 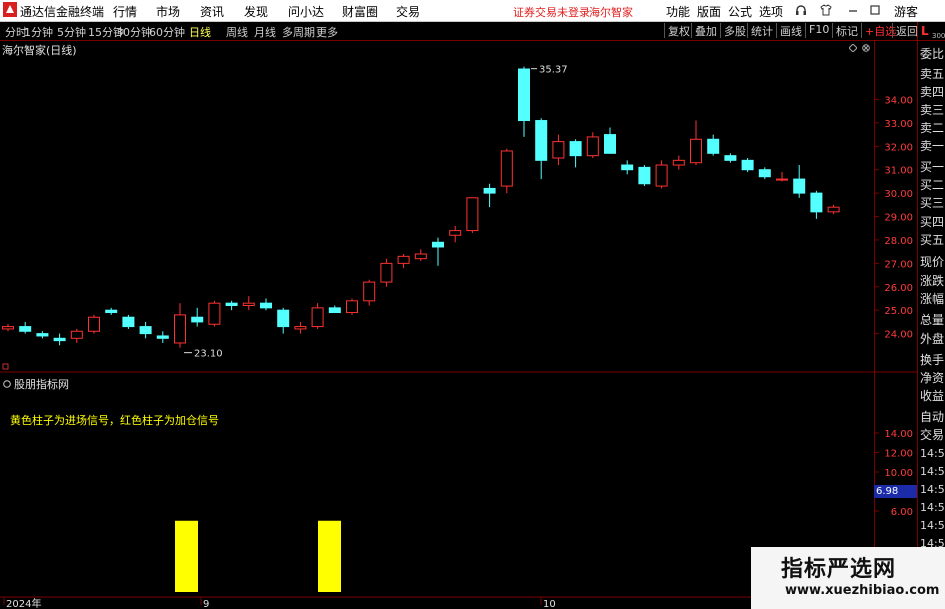 I want to click on price-tick-label: 30.00, so click(x=898, y=194).